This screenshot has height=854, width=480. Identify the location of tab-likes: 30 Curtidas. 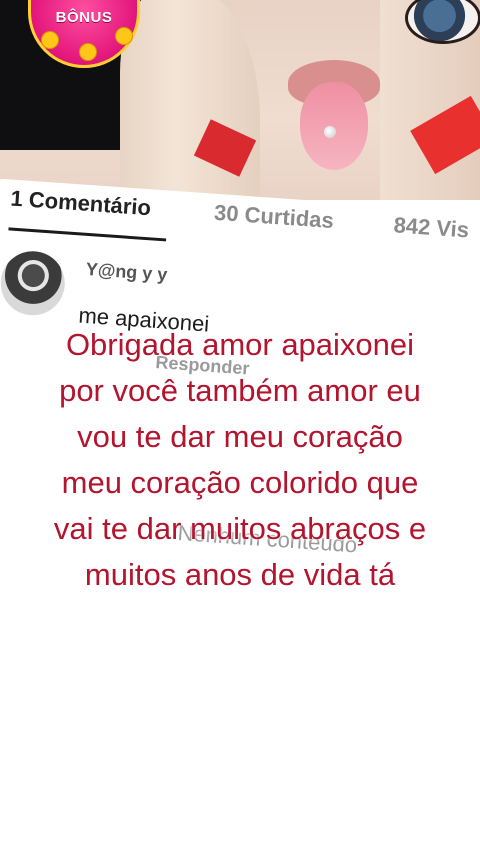
(273, 217).